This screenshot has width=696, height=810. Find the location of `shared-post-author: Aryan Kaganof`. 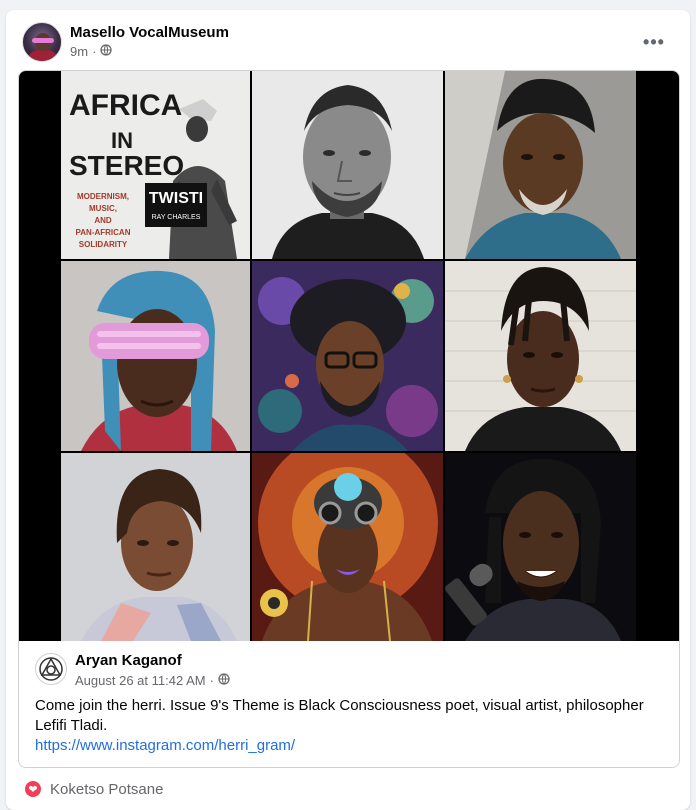

shared-post-author: Aryan Kaganof is located at coordinates (128, 660).